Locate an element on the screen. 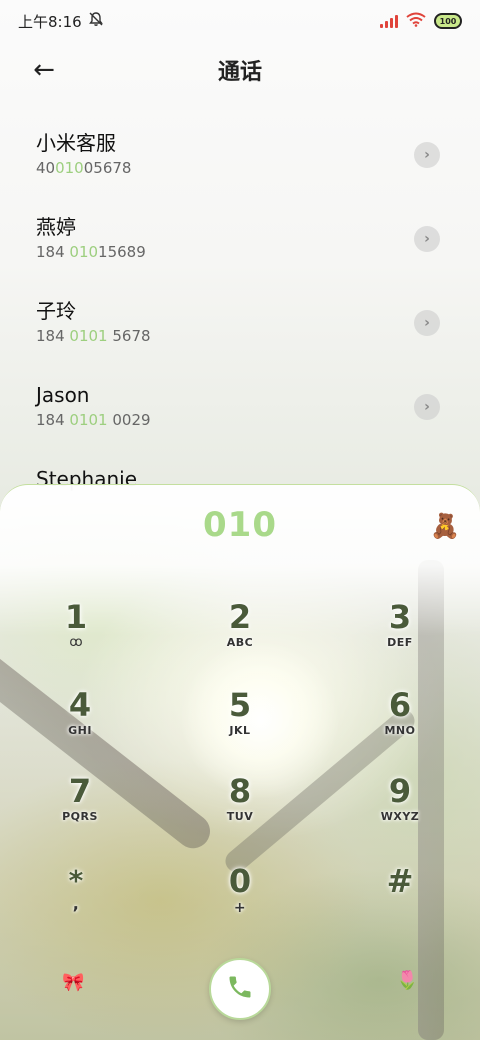 This screenshot has height=1040, width=480. phone-icon is located at coordinates (240, 989).